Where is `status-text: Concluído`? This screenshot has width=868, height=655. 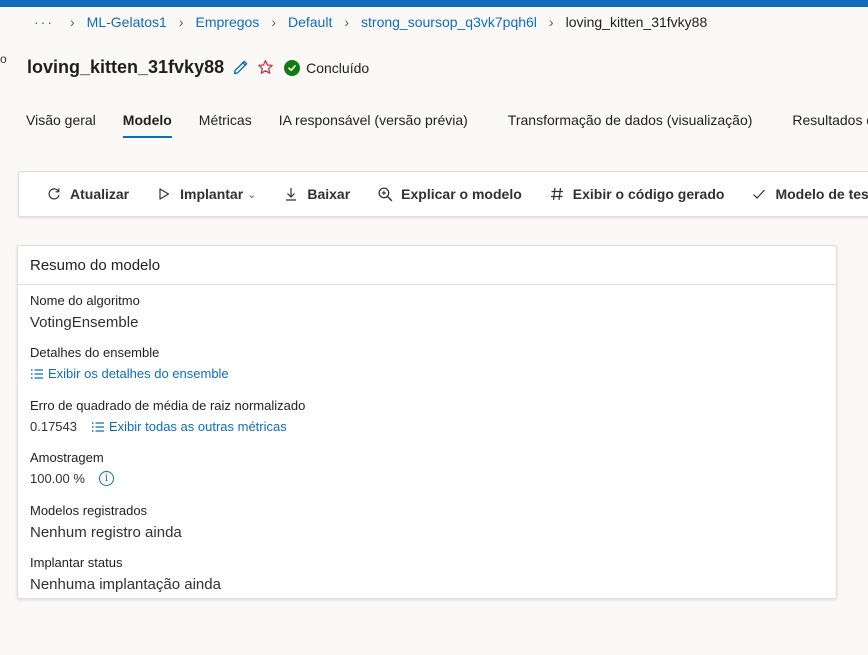 status-text: Concluído is located at coordinates (338, 67).